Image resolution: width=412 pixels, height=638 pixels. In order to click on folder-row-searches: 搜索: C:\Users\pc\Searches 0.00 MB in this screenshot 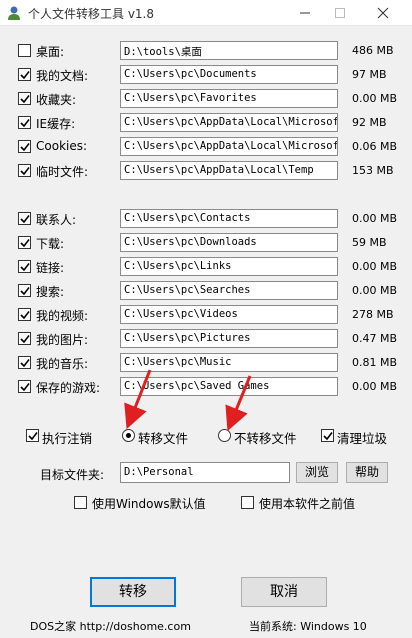, I will do `click(206, 290)`.